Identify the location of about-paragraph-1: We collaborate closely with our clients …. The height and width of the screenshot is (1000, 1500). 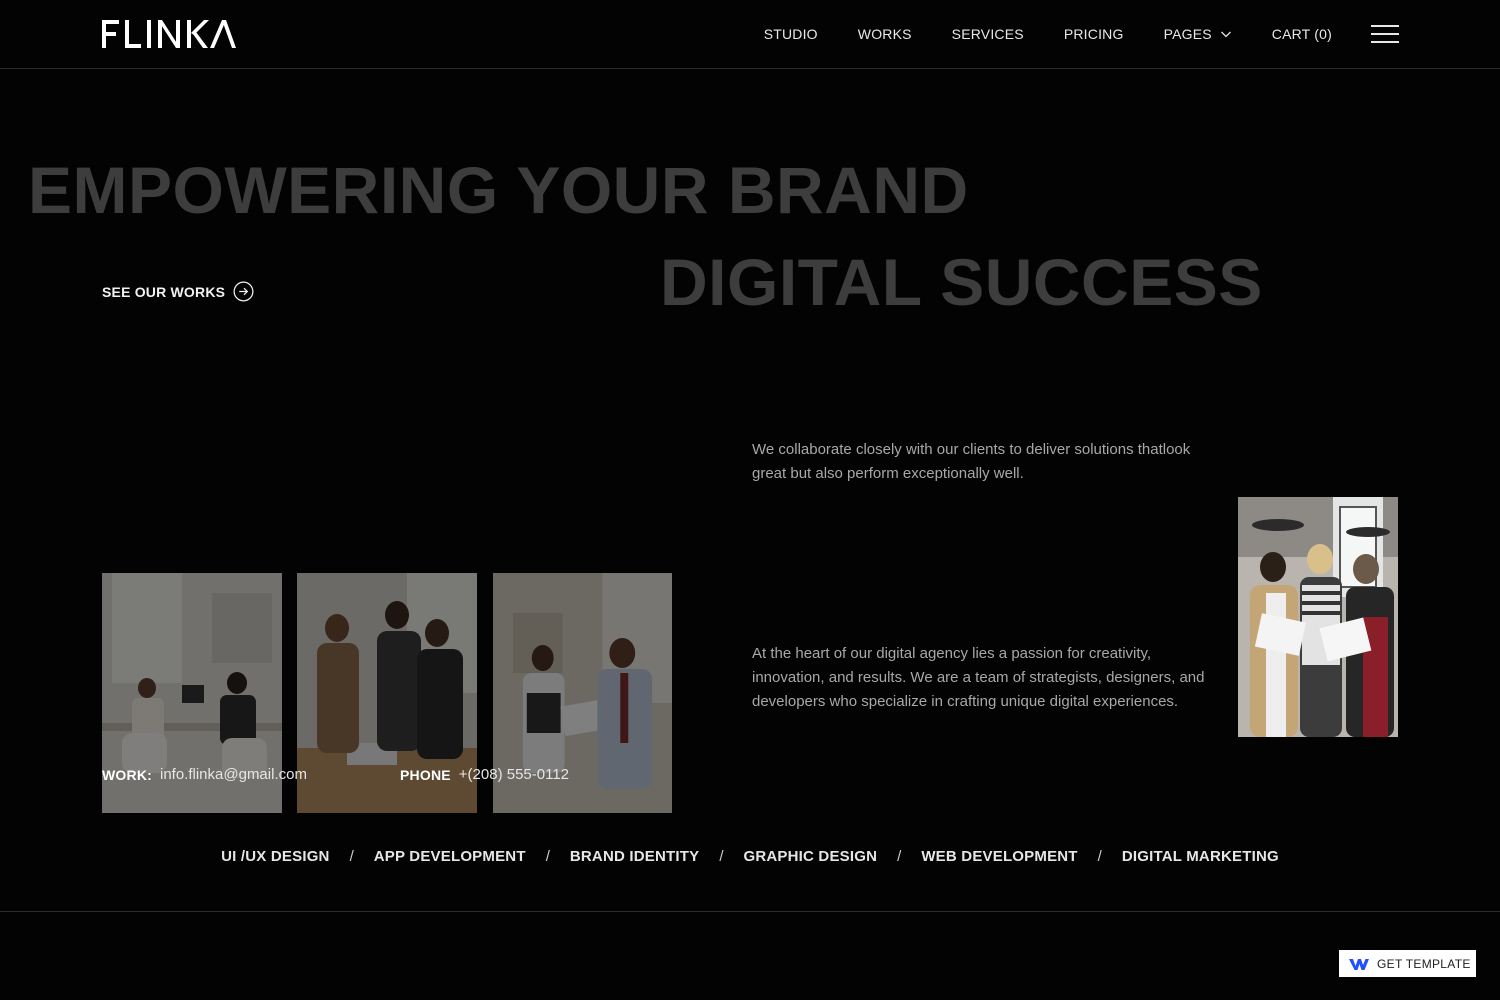
(971, 461).